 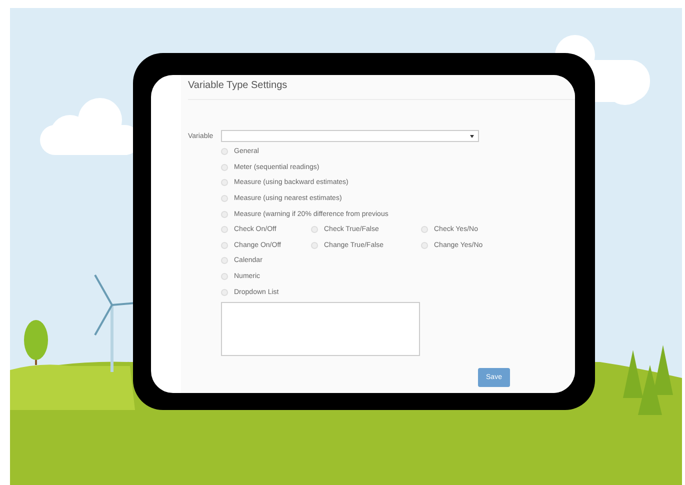 I want to click on variable-dropdown, so click(x=350, y=136).